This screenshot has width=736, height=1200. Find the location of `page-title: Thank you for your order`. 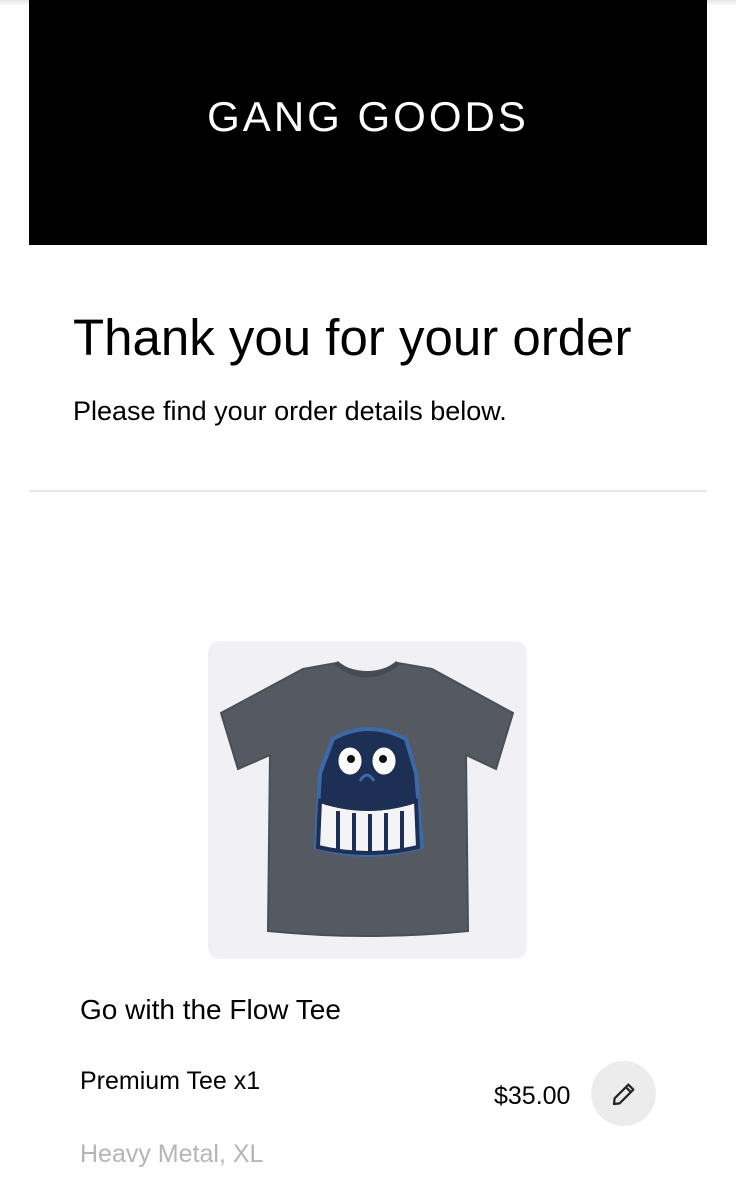

page-title: Thank you for your order is located at coordinates (352, 337).